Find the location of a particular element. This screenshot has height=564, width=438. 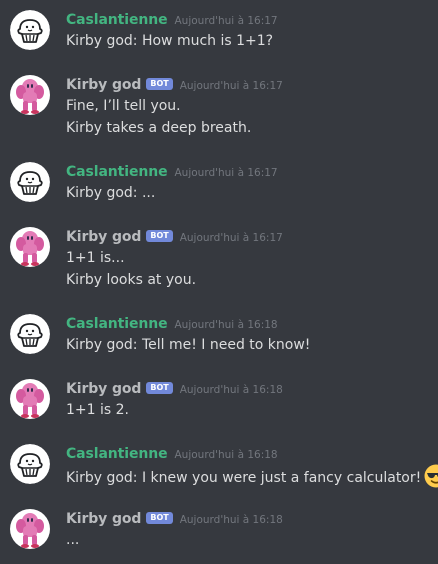

message-text: Kirby god: Tell me! I need to know! is located at coordinates (188, 345).